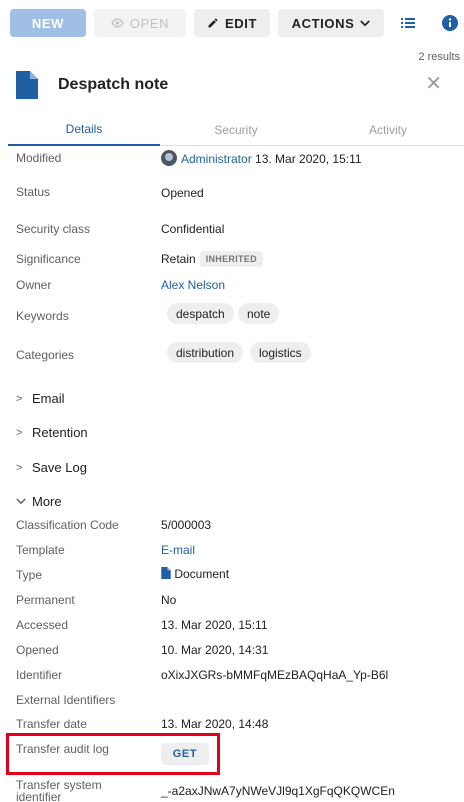  Describe the element at coordinates (308, 159) in the screenshot. I see `modified-date: 13. Mar 2020, 15:11` at that location.